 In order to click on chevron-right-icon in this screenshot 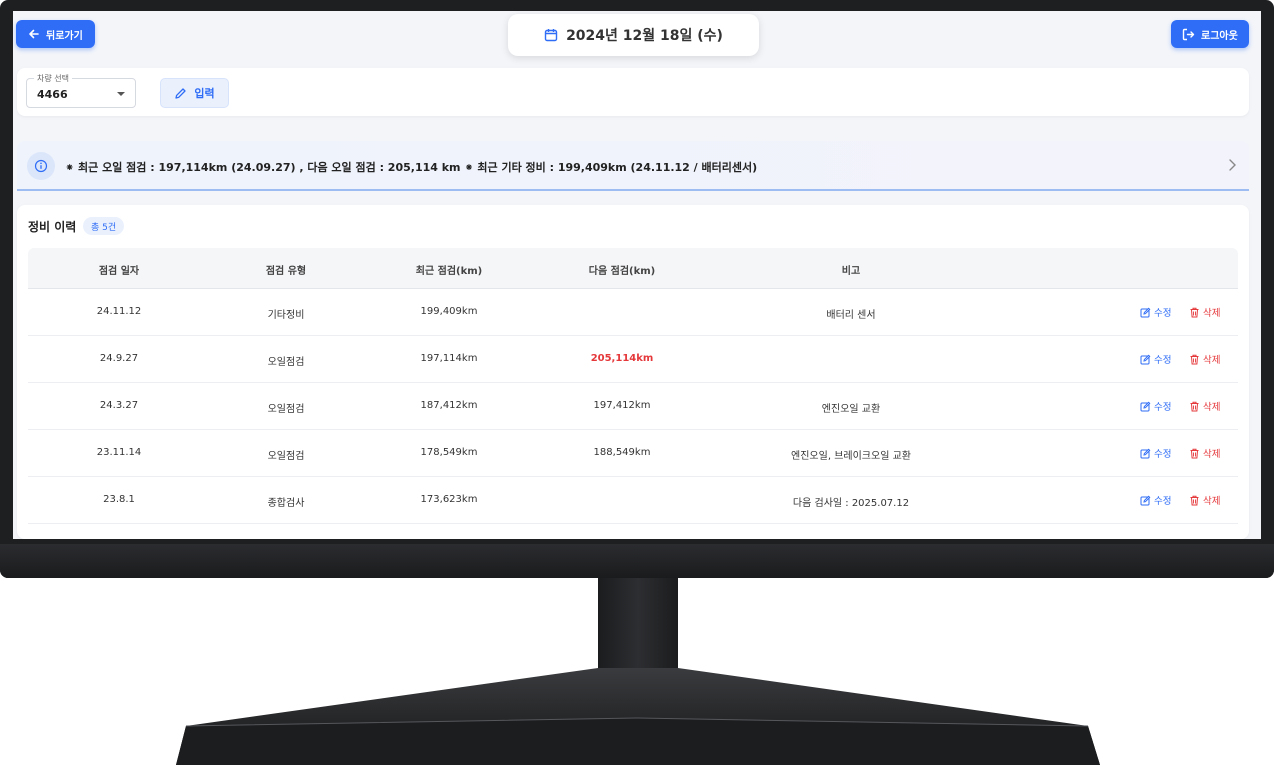, I will do `click(1232, 165)`.